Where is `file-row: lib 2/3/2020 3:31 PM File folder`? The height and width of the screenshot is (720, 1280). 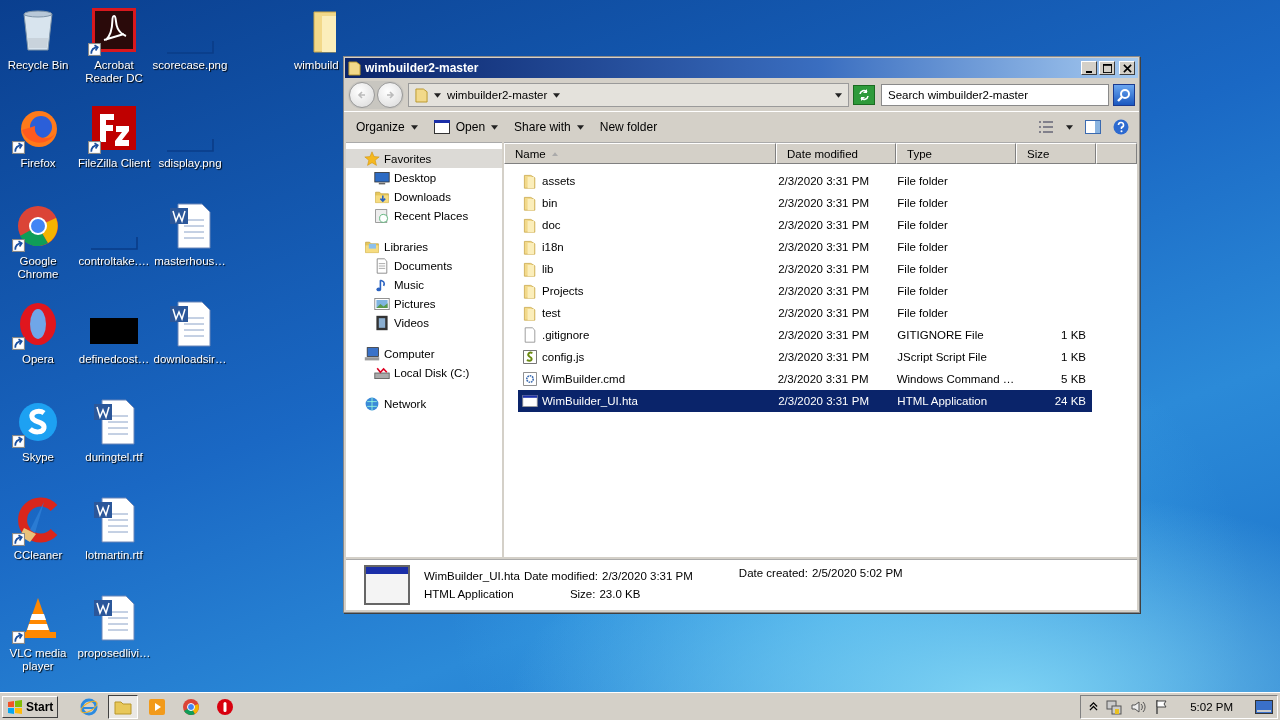 file-row: lib 2/3/2020 3:31 PM File folder is located at coordinates (805, 269).